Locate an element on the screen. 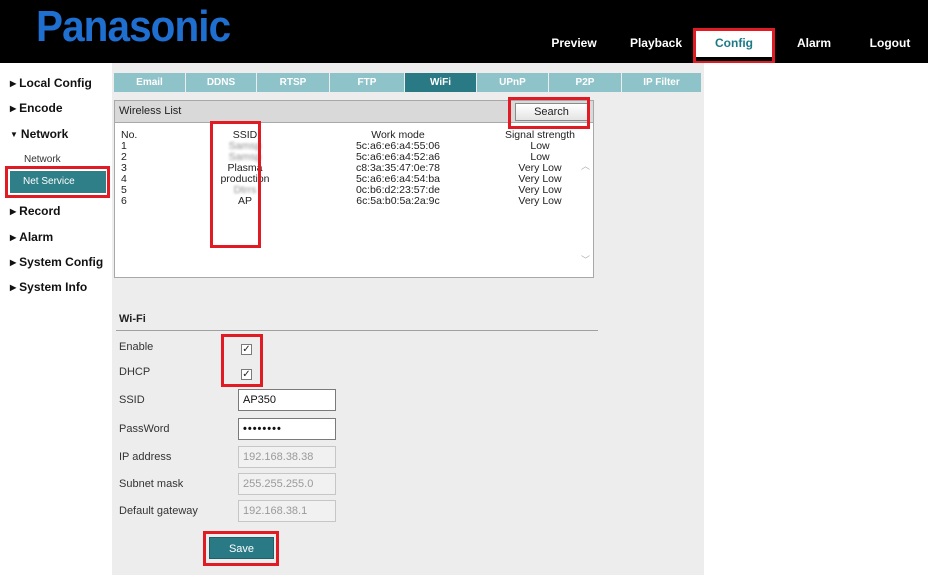 The image size is (928, 575). table-row: 5 Dtrrs 0c:b6:d2:23:57:de Very Low is located at coordinates (350, 190).